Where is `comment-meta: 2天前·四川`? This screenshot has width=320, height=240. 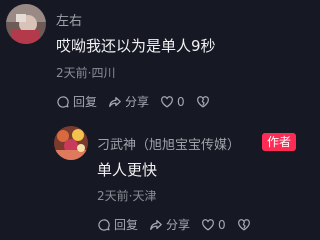 comment-meta: 2天前·四川 is located at coordinates (86, 73).